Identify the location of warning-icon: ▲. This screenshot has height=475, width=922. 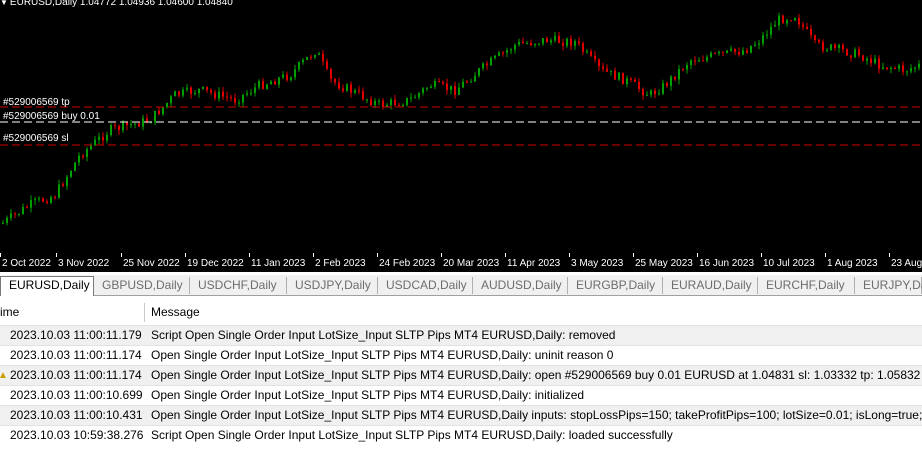
(4, 375).